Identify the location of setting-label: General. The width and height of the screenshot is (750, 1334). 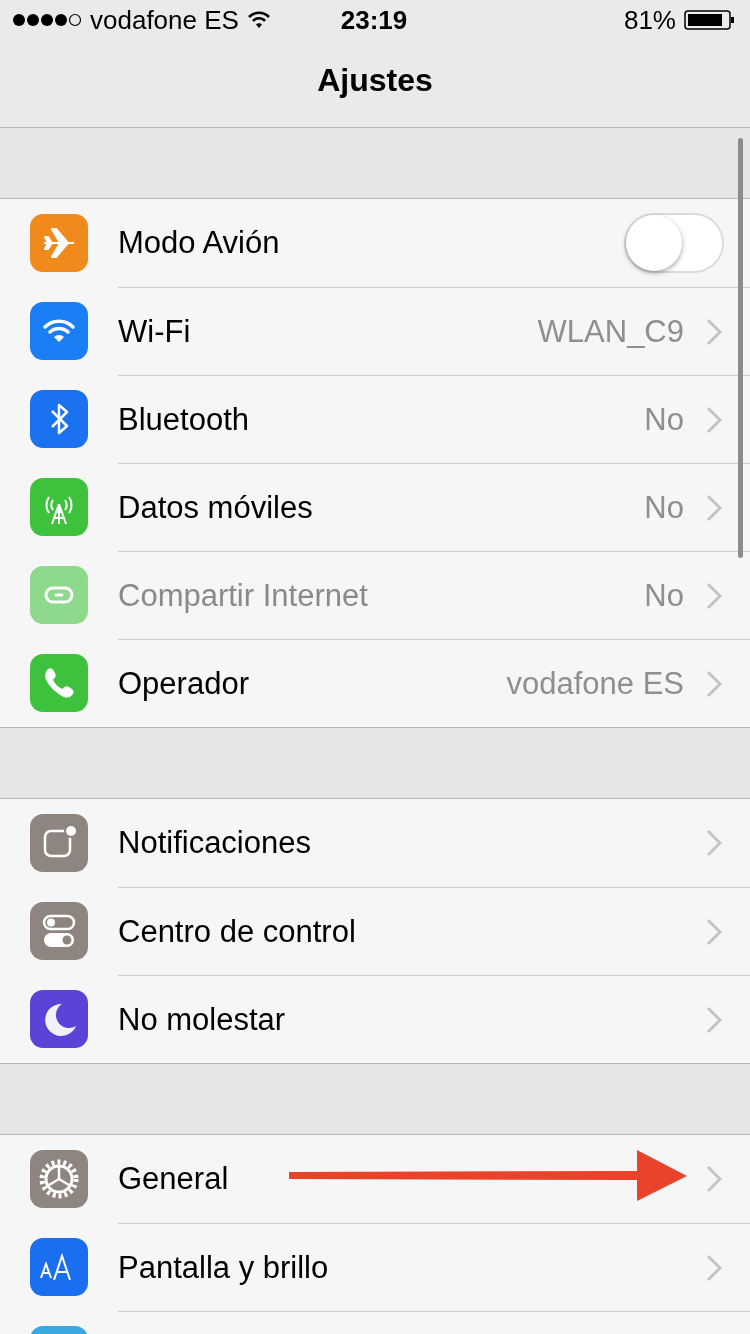
(412, 1179).